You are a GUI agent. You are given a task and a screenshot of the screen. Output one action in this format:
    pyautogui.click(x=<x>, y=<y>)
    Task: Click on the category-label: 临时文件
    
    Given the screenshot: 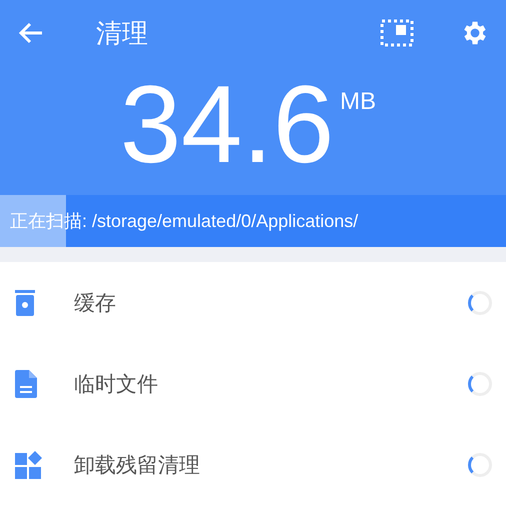 What is the action you would take?
    pyautogui.click(x=116, y=384)
    